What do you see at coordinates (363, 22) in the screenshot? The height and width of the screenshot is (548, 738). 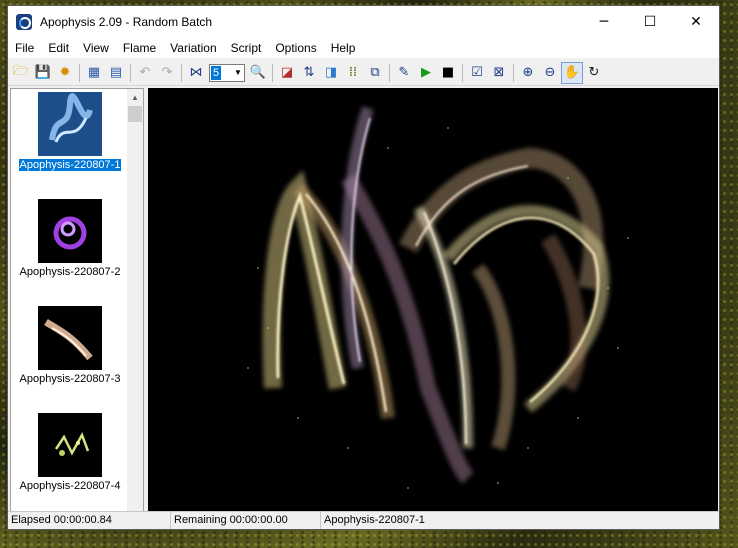 I see `title-bar: Apophysis 2.09 - Random Batch ─ ☐ ✕` at bounding box center [363, 22].